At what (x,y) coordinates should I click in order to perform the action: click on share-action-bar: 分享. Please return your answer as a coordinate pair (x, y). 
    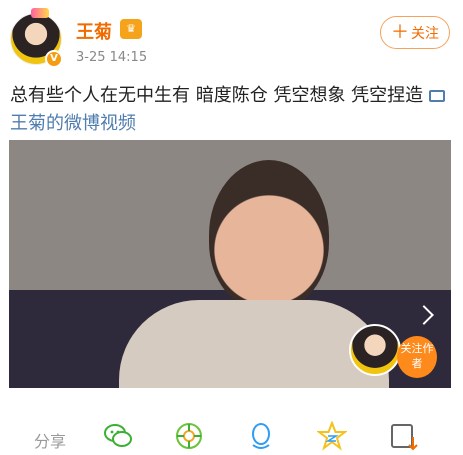
    Looking at the image, I should click on (231, 436).